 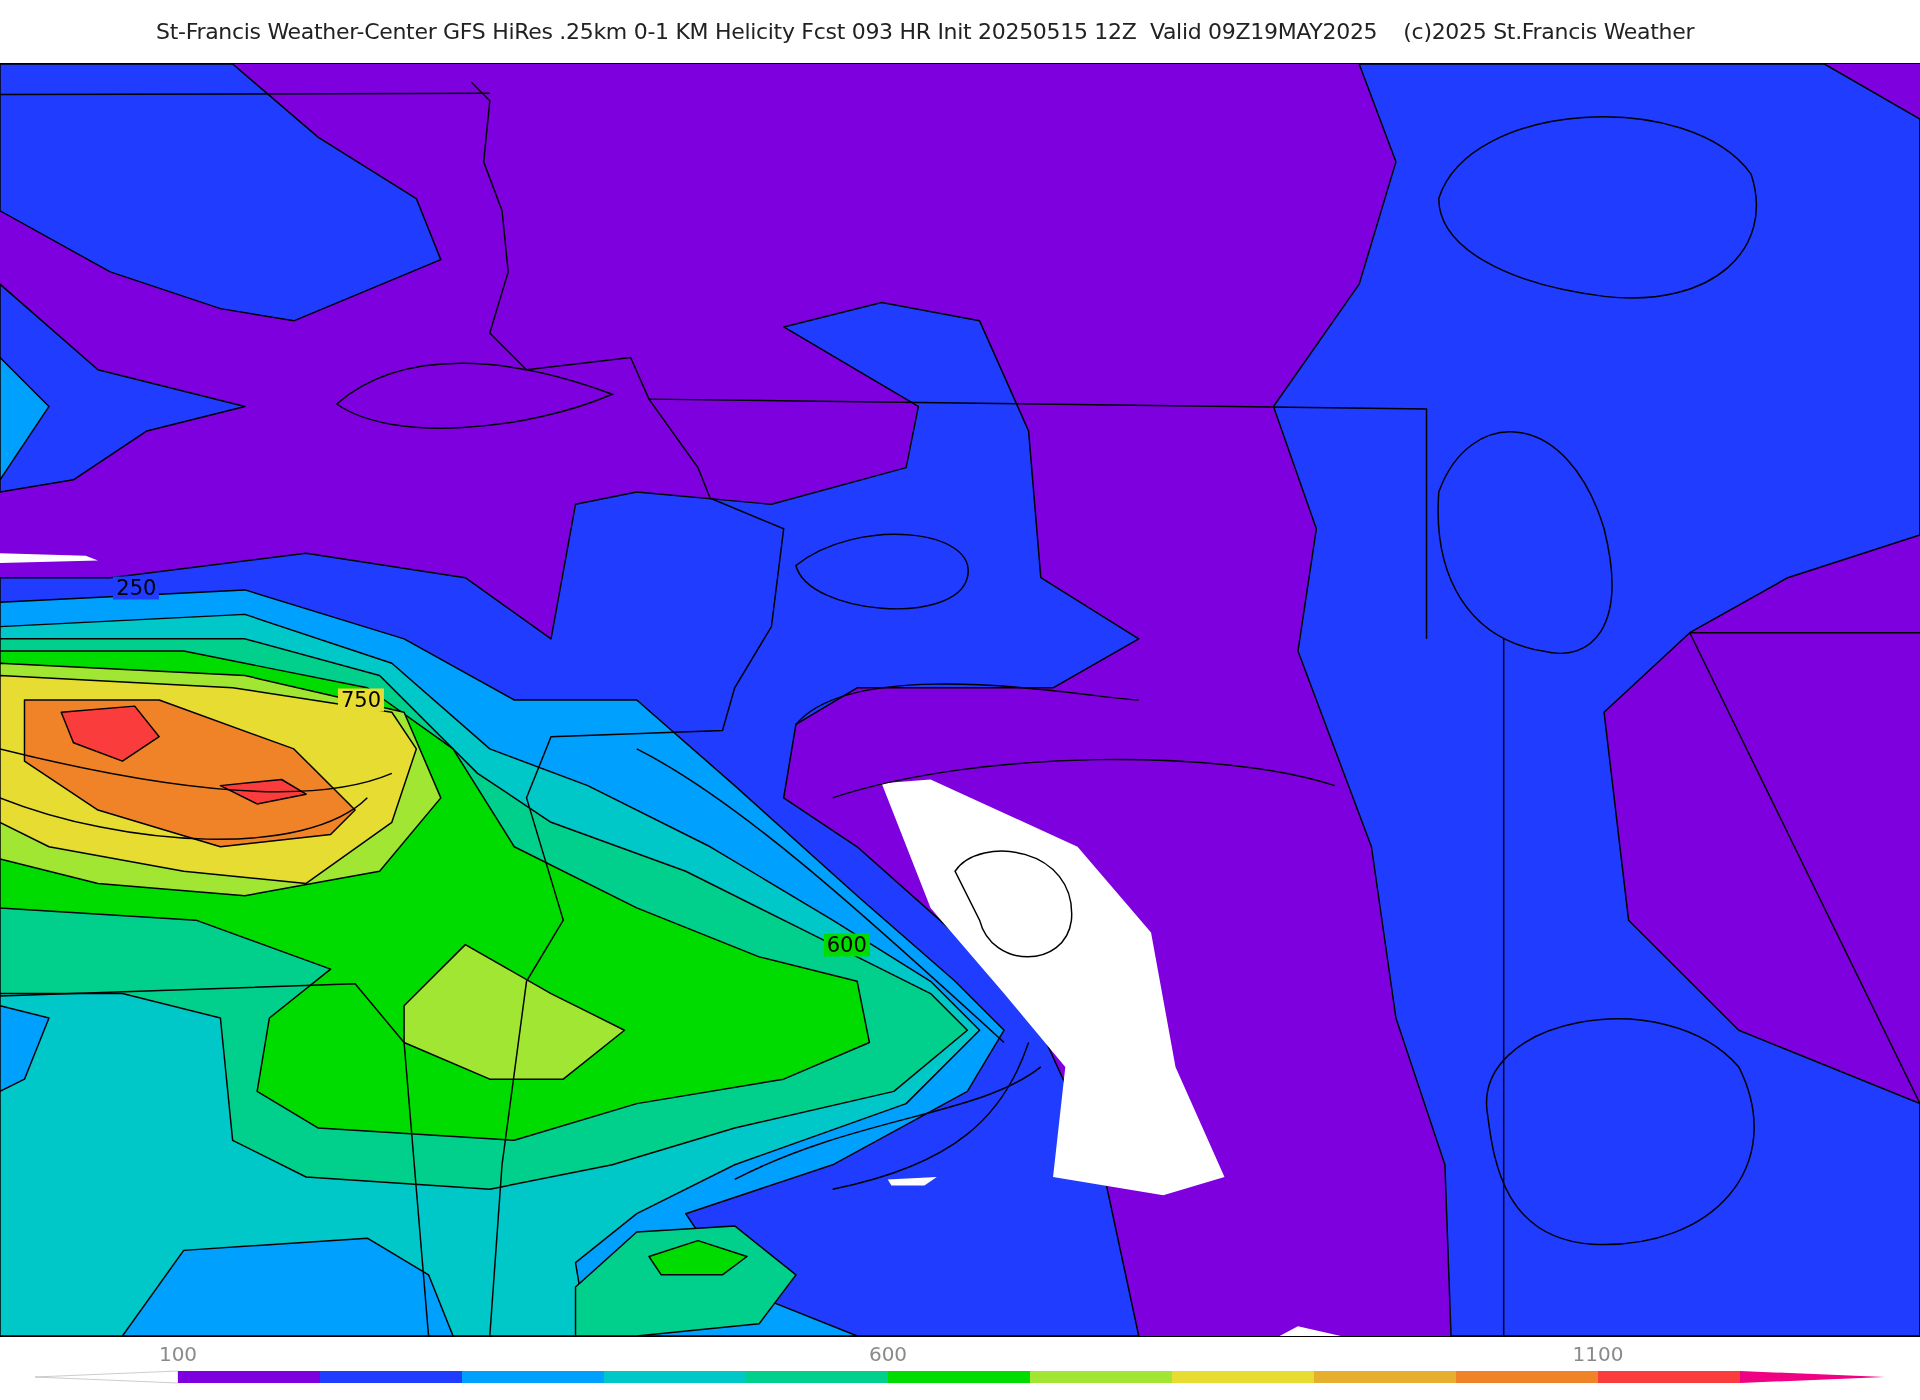 I want to click on colorbar-tick-label: 600, so click(x=888, y=1354).